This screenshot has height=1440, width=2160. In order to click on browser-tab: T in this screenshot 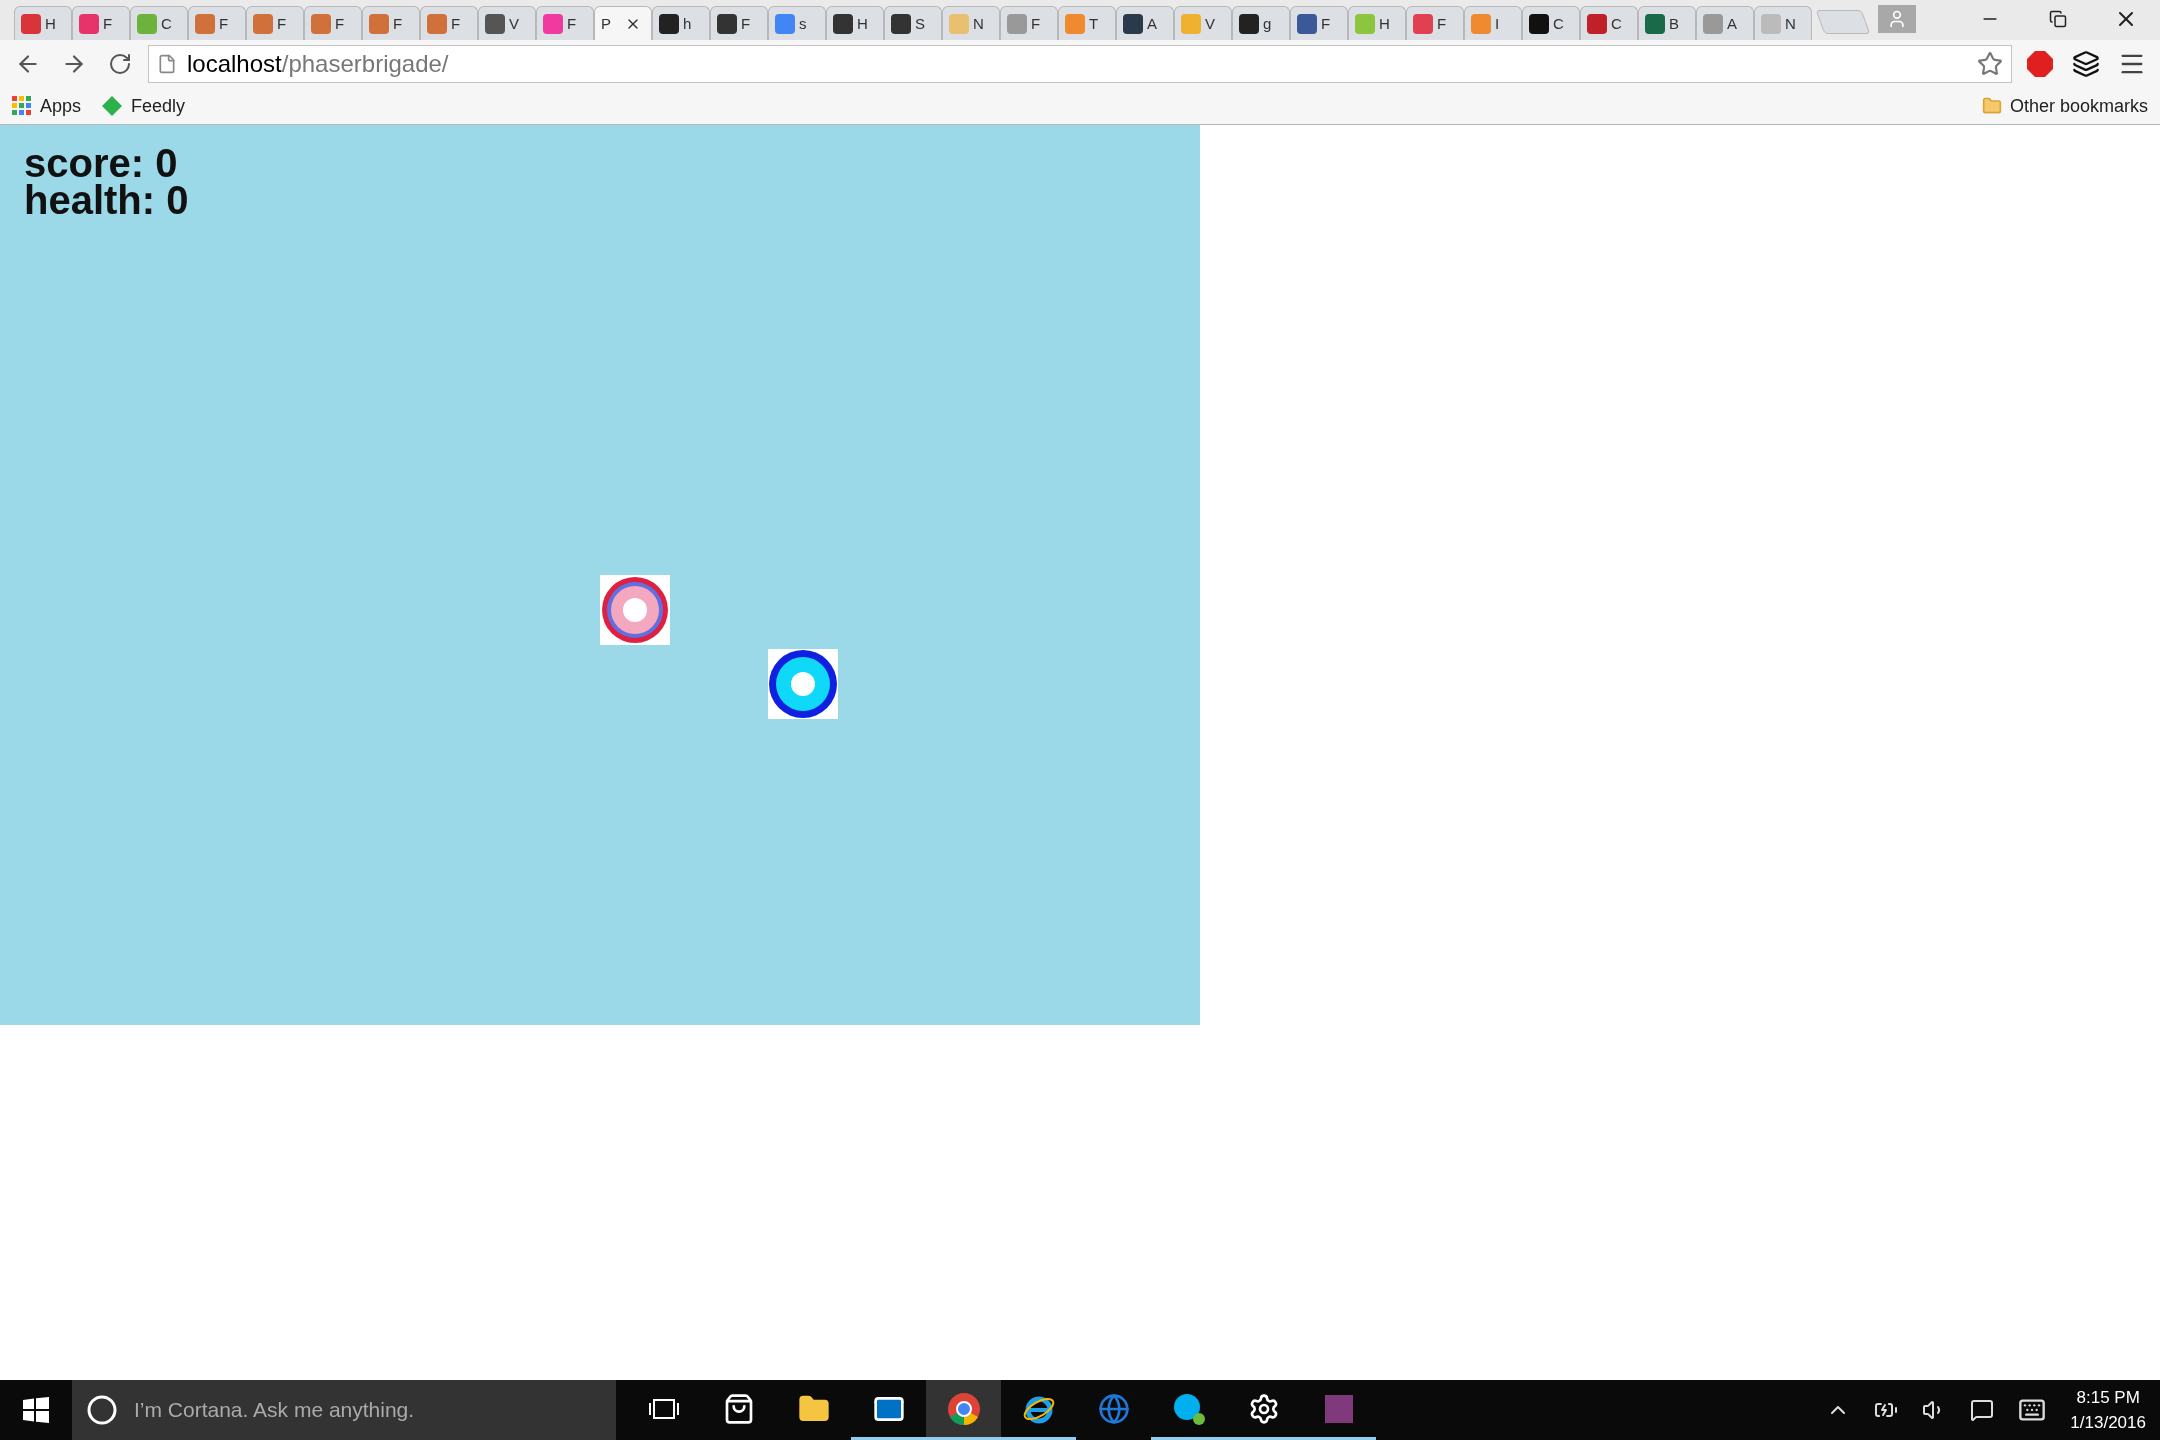, I will do `click(1087, 23)`.